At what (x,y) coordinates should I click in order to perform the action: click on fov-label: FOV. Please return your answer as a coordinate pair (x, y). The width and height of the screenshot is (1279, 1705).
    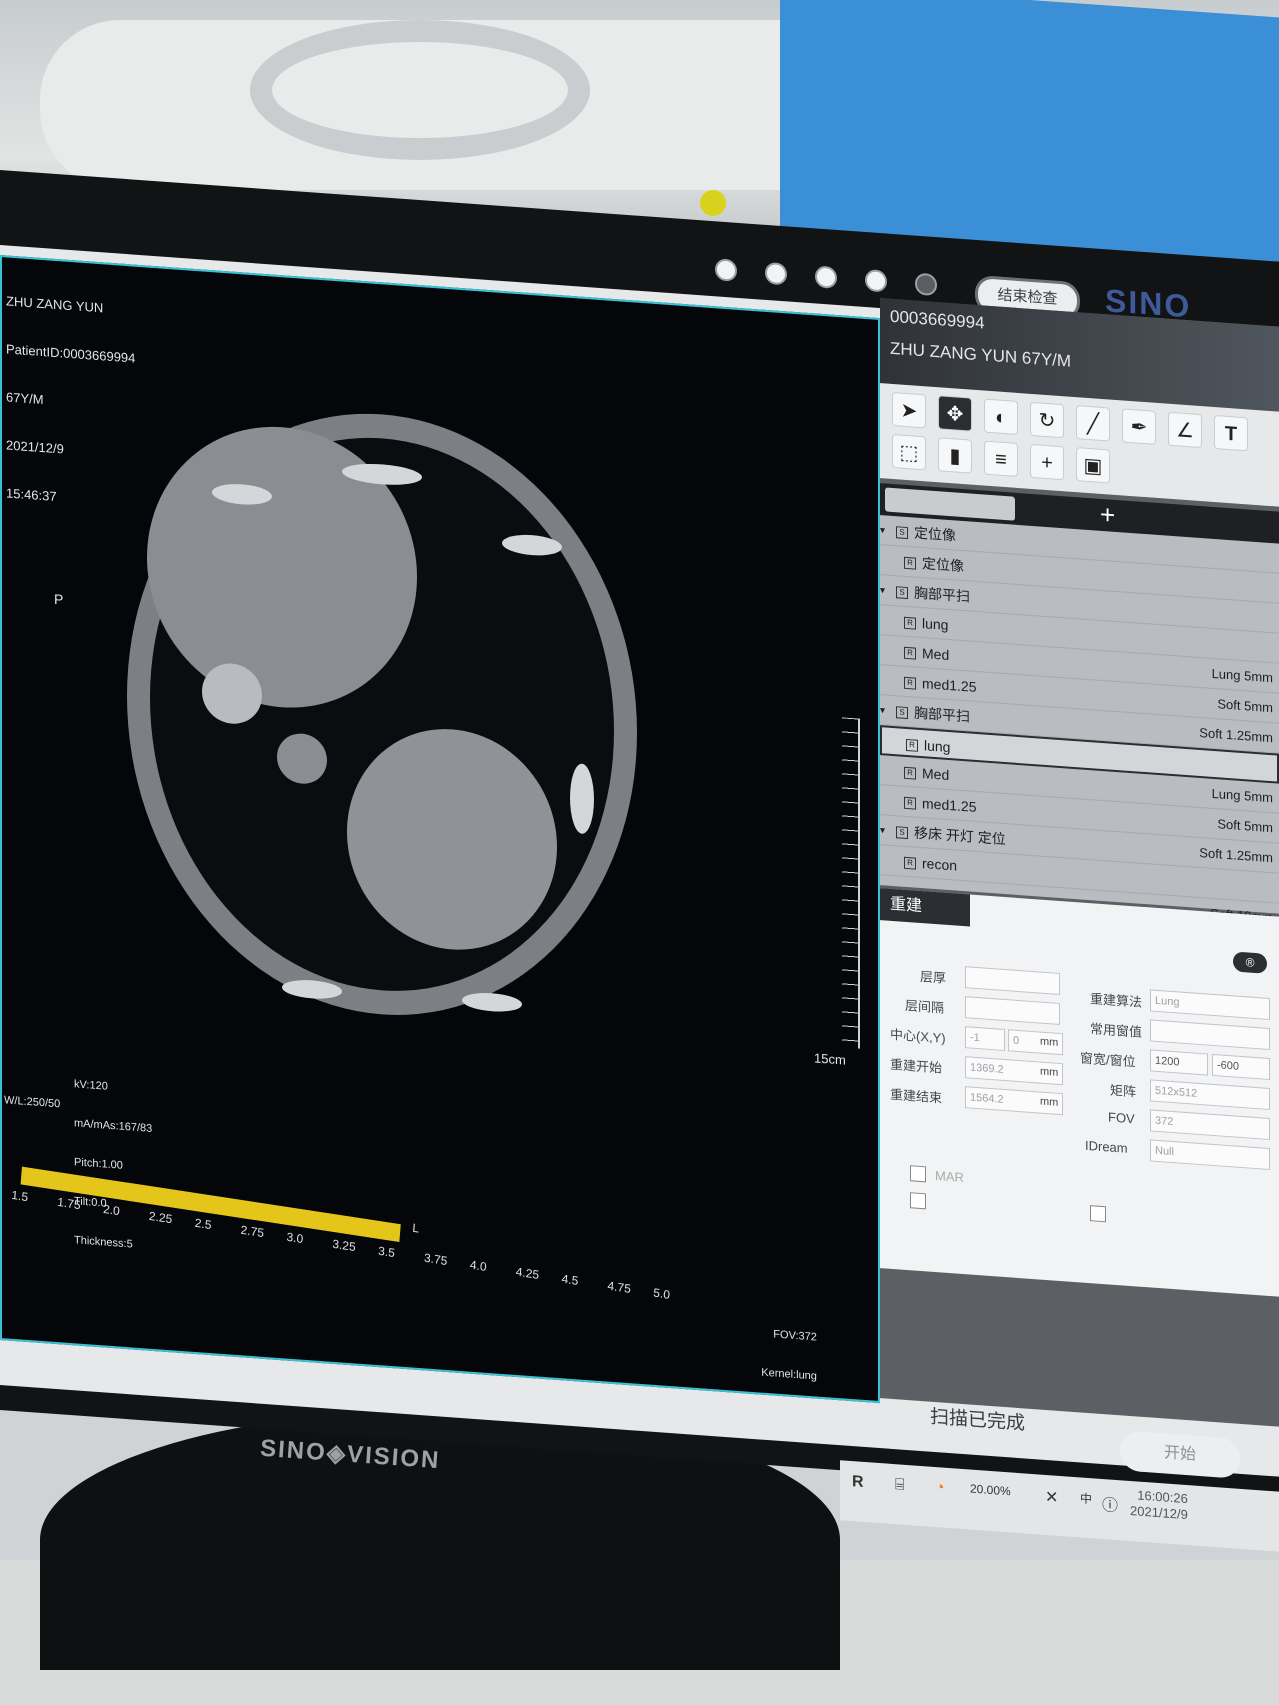
    Looking at the image, I should click on (1121, 1118).